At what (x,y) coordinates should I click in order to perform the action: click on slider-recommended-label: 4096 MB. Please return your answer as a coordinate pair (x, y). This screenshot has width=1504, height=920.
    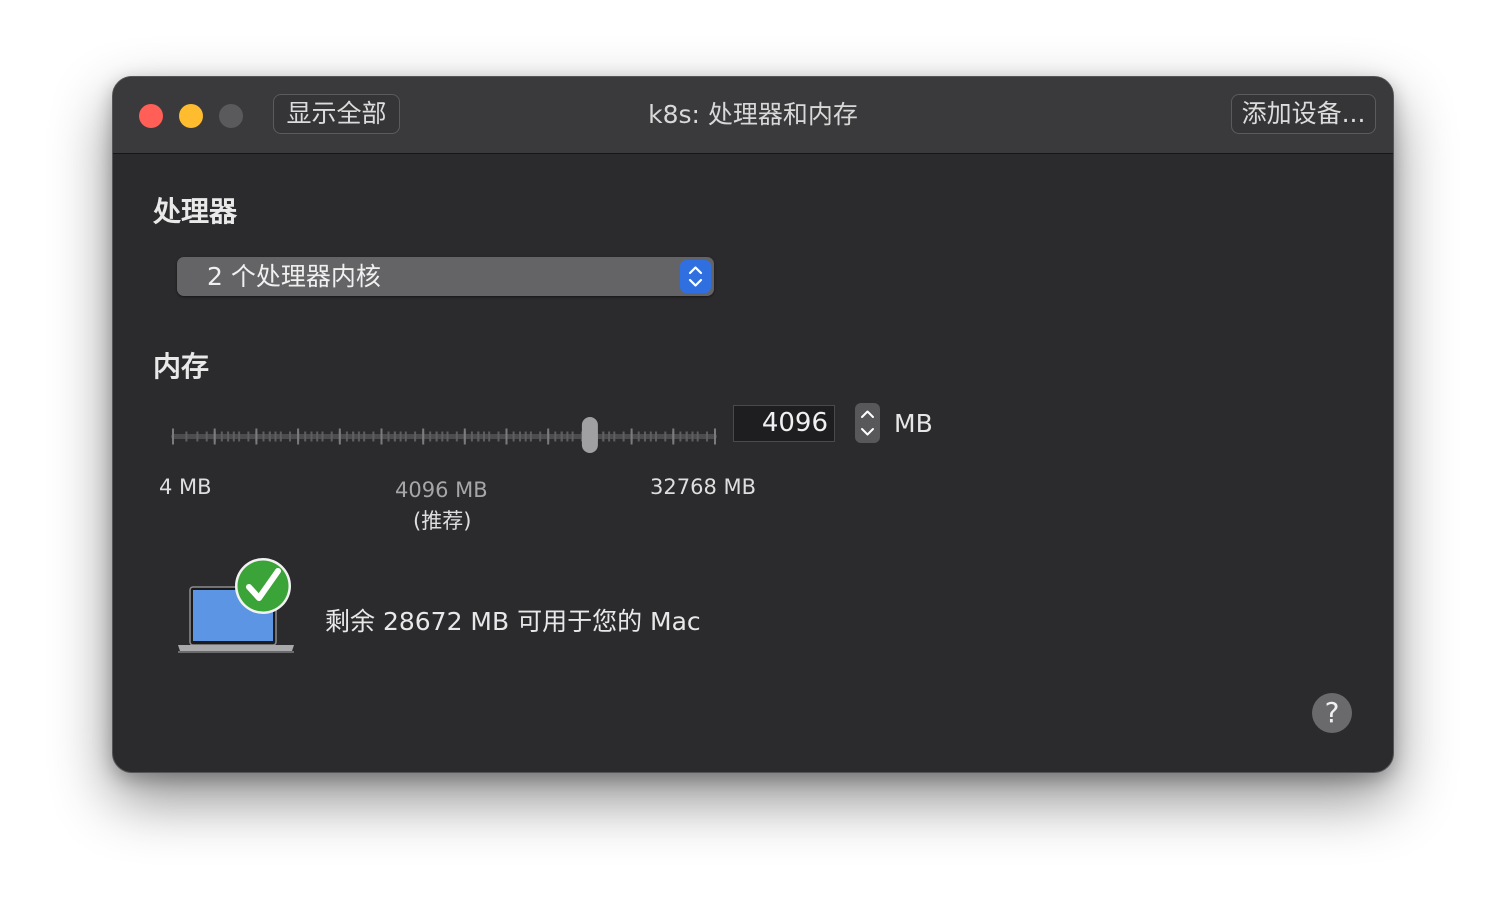
    Looking at the image, I should click on (441, 490).